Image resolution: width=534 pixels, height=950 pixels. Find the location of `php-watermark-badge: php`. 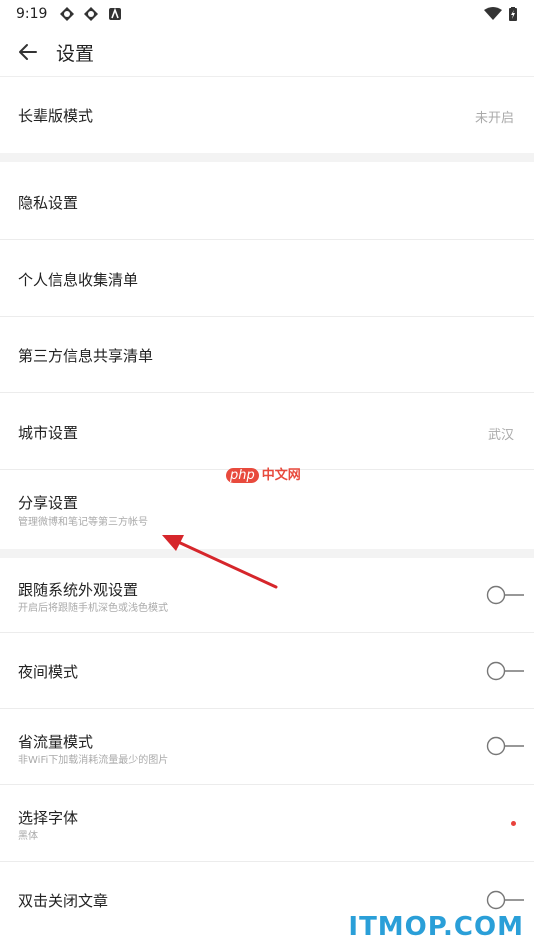

php-watermark-badge: php is located at coordinates (242, 475).